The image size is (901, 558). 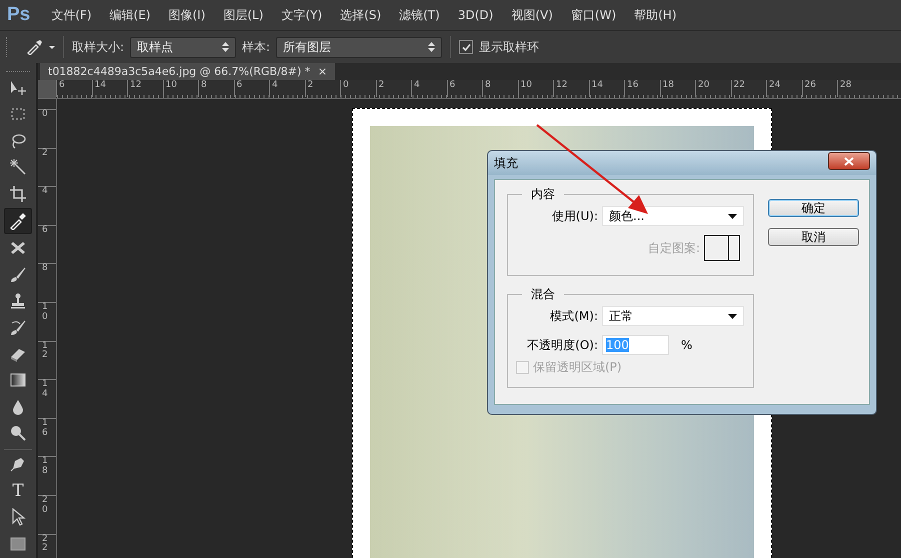 I want to click on menu-item: 窗口(W), so click(x=594, y=15).